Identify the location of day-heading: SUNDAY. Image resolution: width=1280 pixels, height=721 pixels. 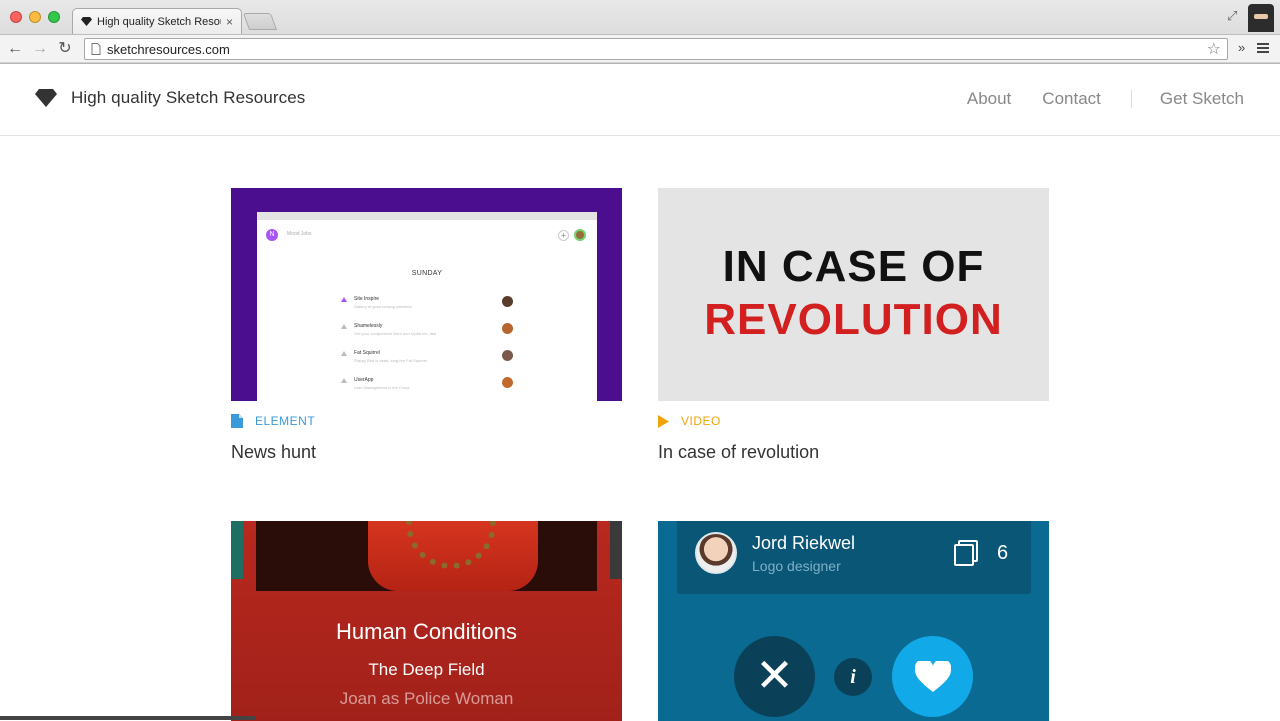
(427, 273).